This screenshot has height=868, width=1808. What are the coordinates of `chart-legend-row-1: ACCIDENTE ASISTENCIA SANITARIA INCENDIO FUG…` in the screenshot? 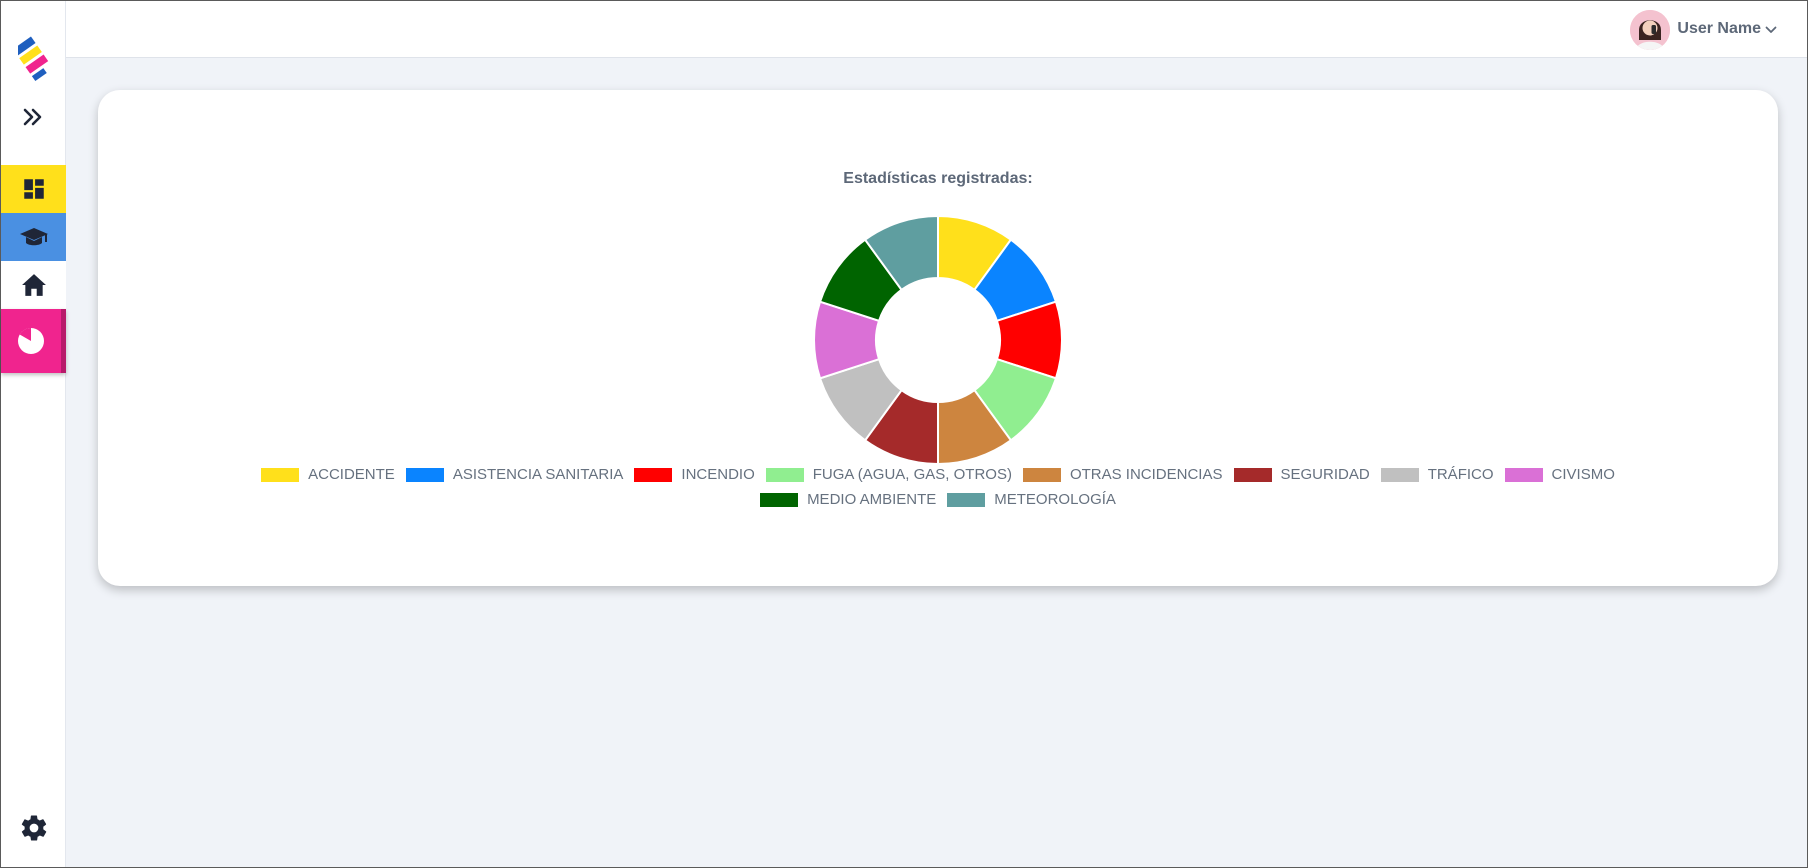 It's located at (938, 474).